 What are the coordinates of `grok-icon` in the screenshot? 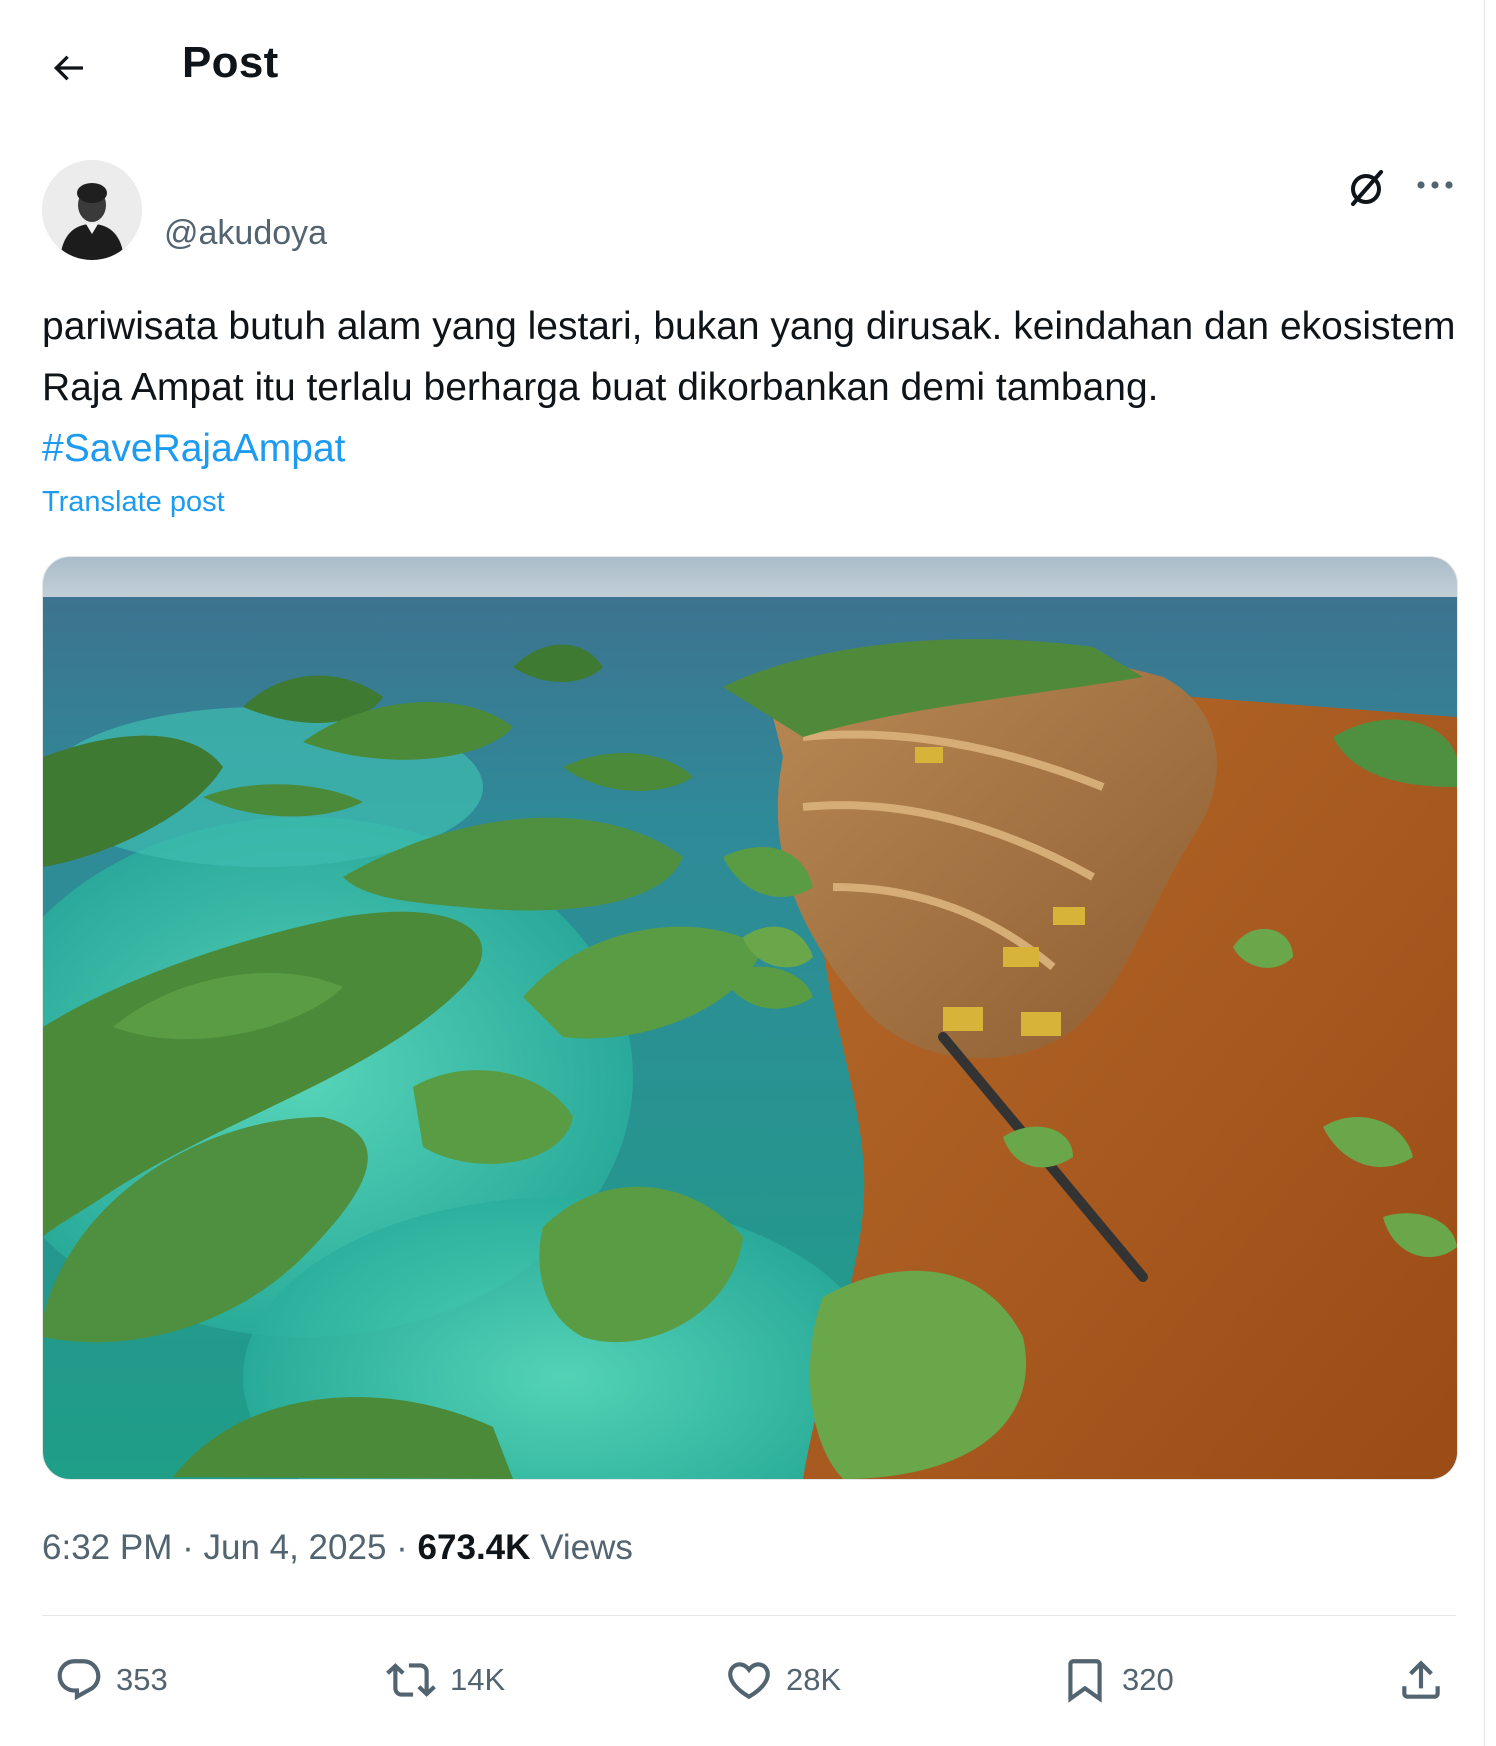 It's located at (1367, 188).